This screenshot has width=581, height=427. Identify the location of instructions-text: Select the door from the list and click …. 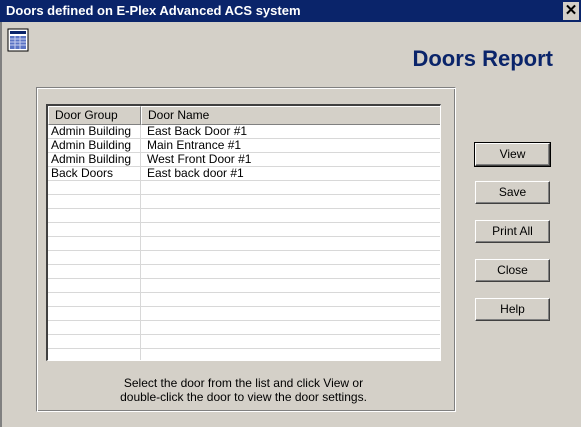
(243, 390).